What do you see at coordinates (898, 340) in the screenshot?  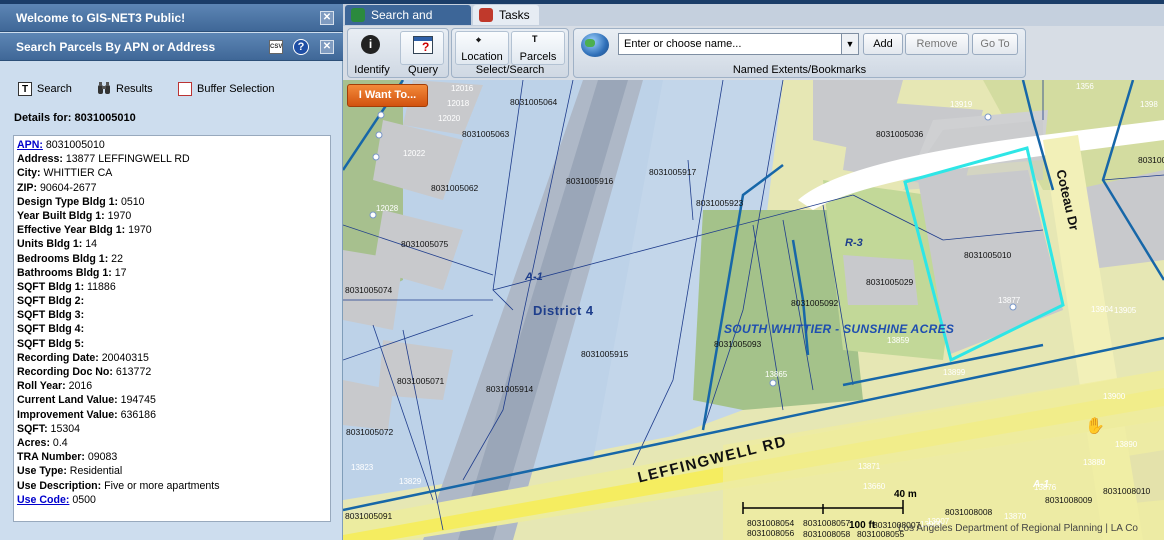 I see `address-number-label: 13859` at bounding box center [898, 340].